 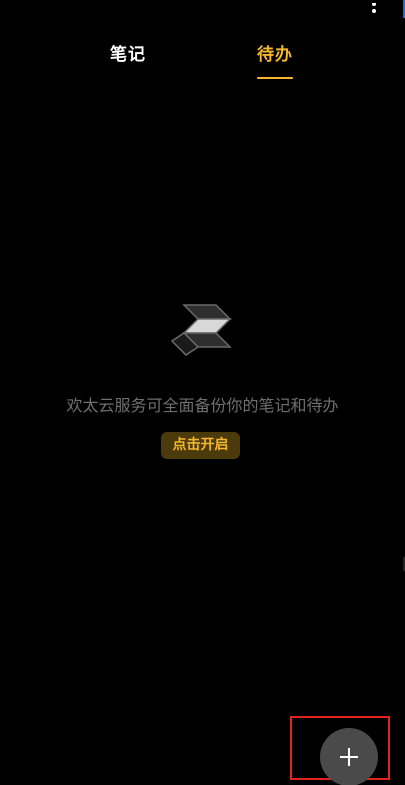 I want to click on plus-icon, so click(x=349, y=757).